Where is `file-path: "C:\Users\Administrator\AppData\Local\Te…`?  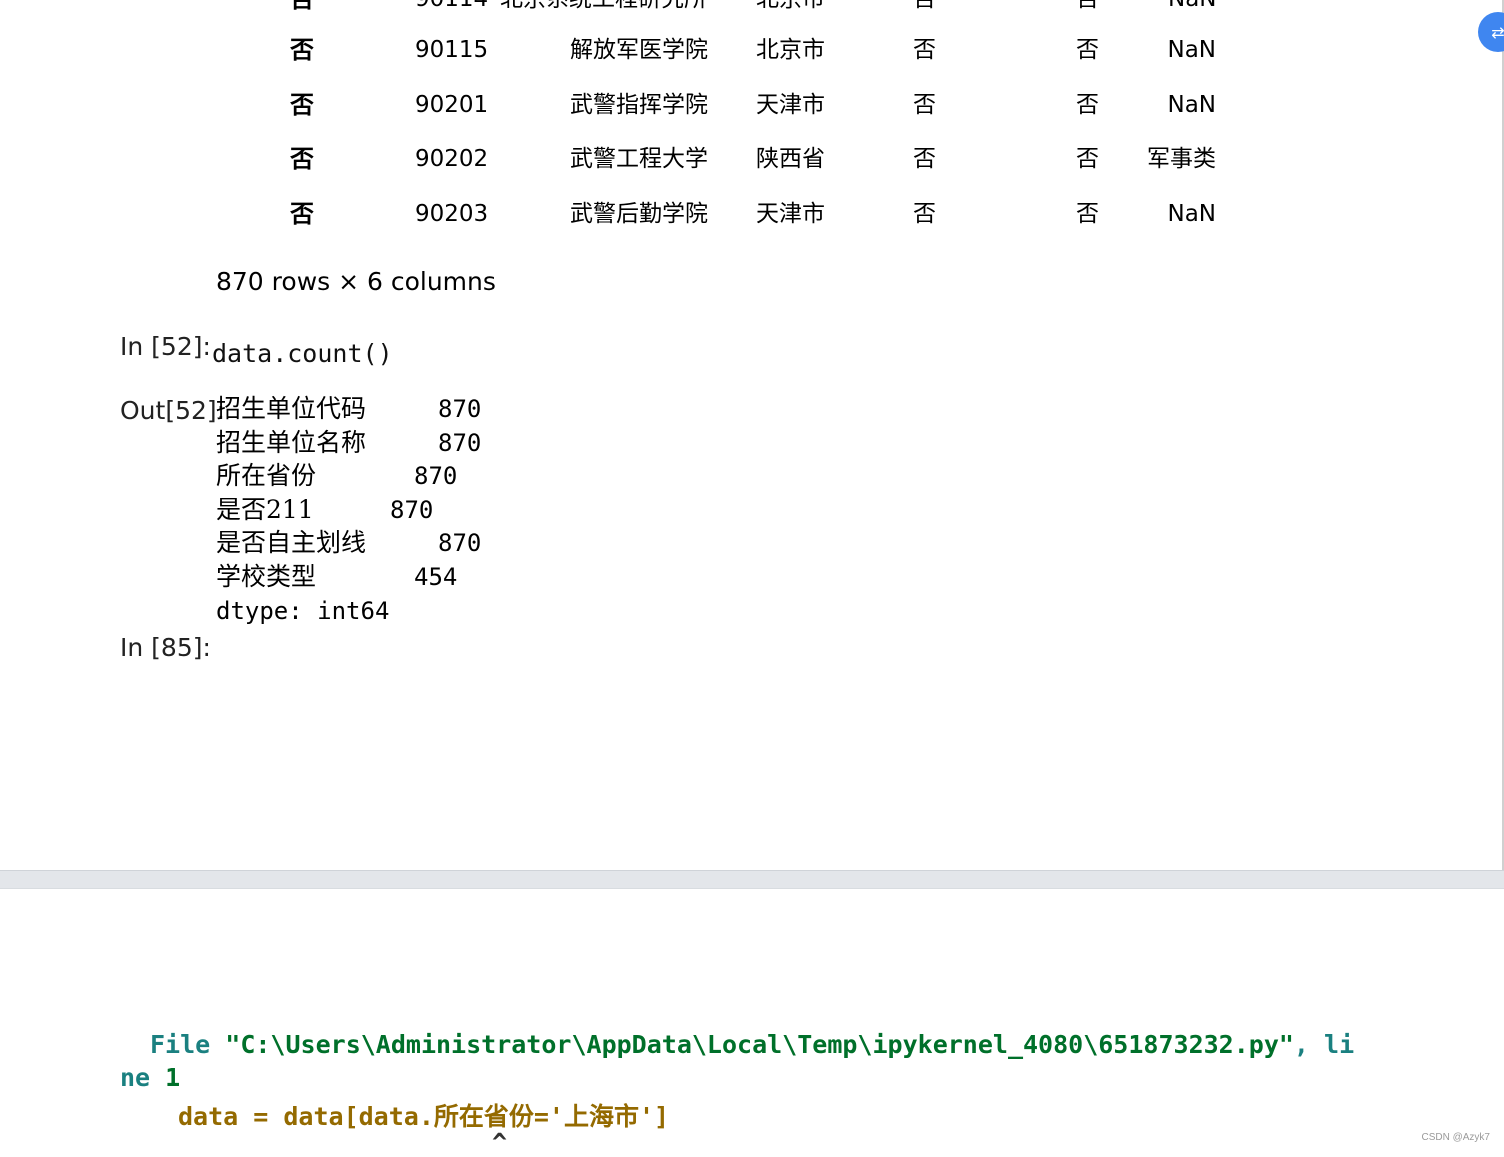
file-path: "C:\Users\Administrator\AppData\Local\Te… is located at coordinates (759, 1044).